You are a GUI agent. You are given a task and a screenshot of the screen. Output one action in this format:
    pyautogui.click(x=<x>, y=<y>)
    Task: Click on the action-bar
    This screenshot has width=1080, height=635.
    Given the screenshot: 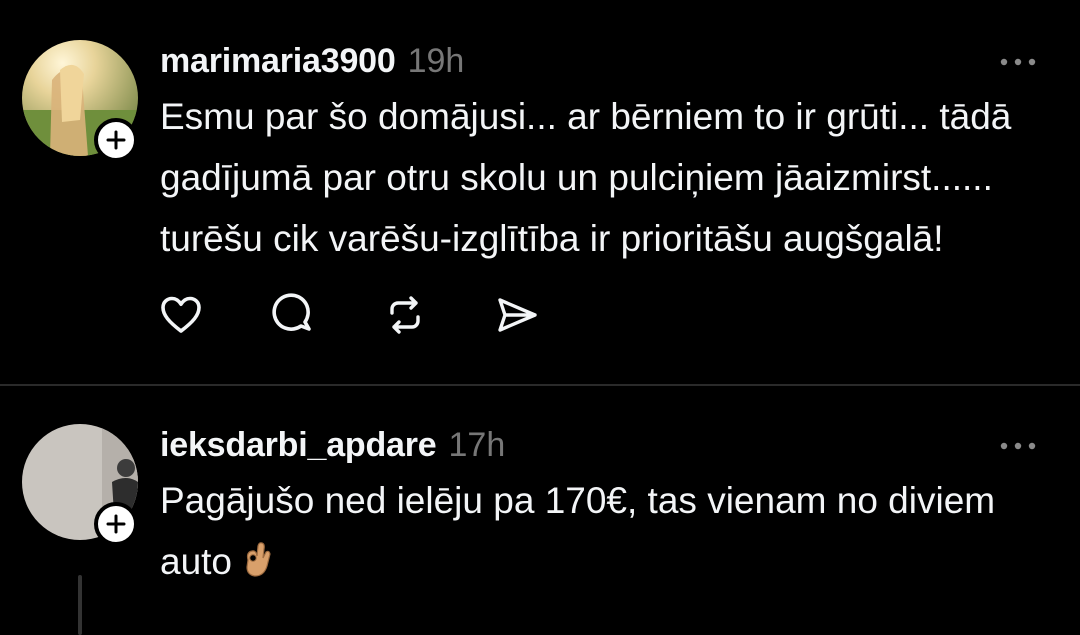 What is the action you would take?
    pyautogui.click(x=382, y=315)
    